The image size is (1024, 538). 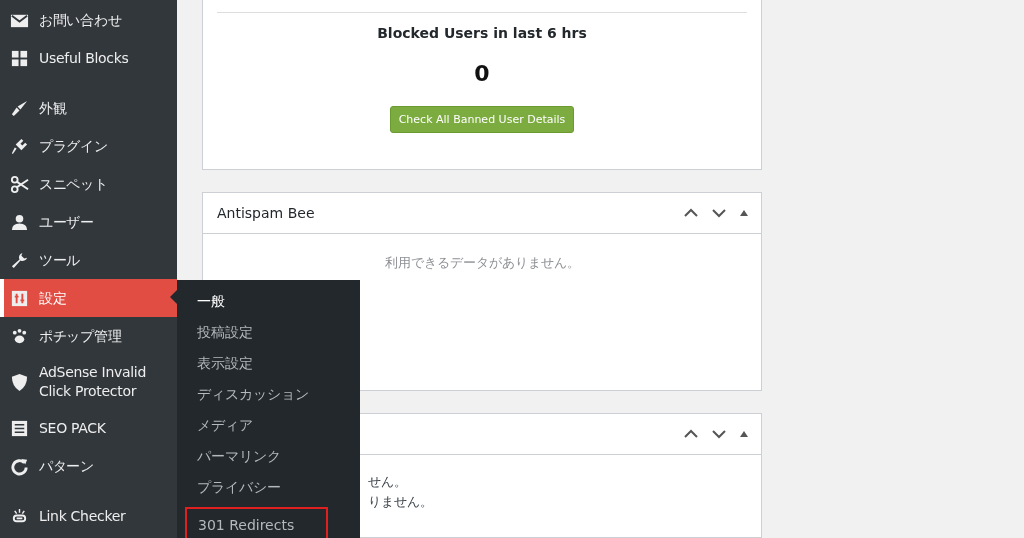 What do you see at coordinates (744, 434) in the screenshot?
I see `collapse-icon` at bounding box center [744, 434].